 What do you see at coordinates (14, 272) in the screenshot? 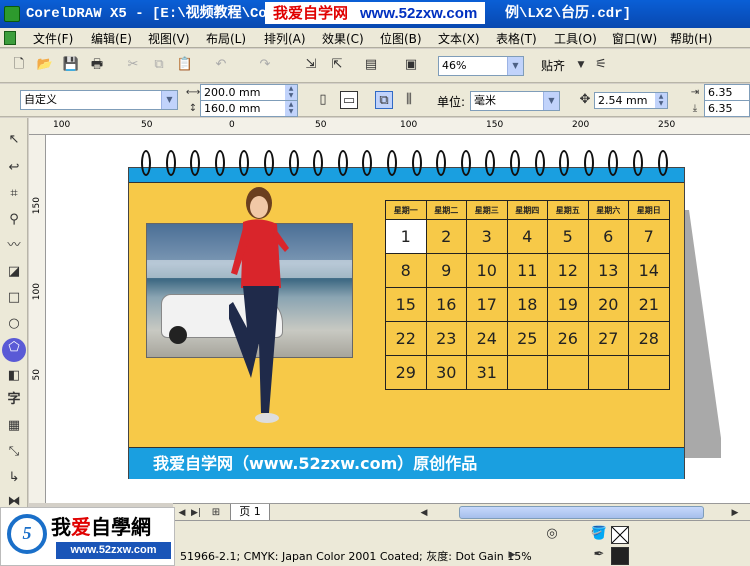
I see `smart-fill-tool-icon: ◪` at bounding box center [14, 272].